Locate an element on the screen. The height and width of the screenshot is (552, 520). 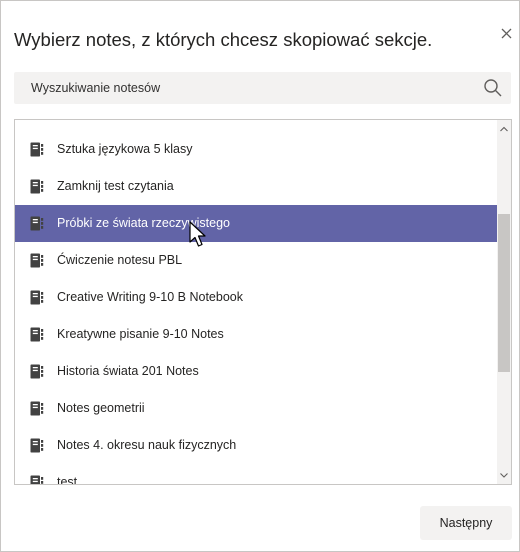
notebook-label: Zamknij test czytania is located at coordinates (115, 186).